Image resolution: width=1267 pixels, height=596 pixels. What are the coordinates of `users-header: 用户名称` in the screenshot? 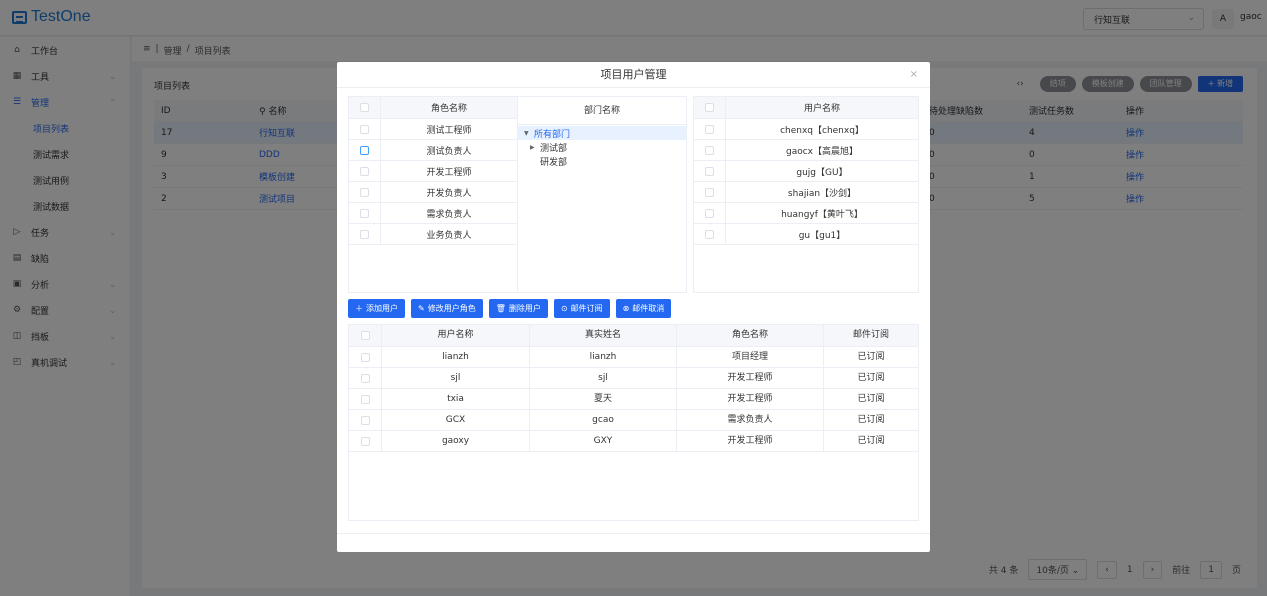 It's located at (806, 108).